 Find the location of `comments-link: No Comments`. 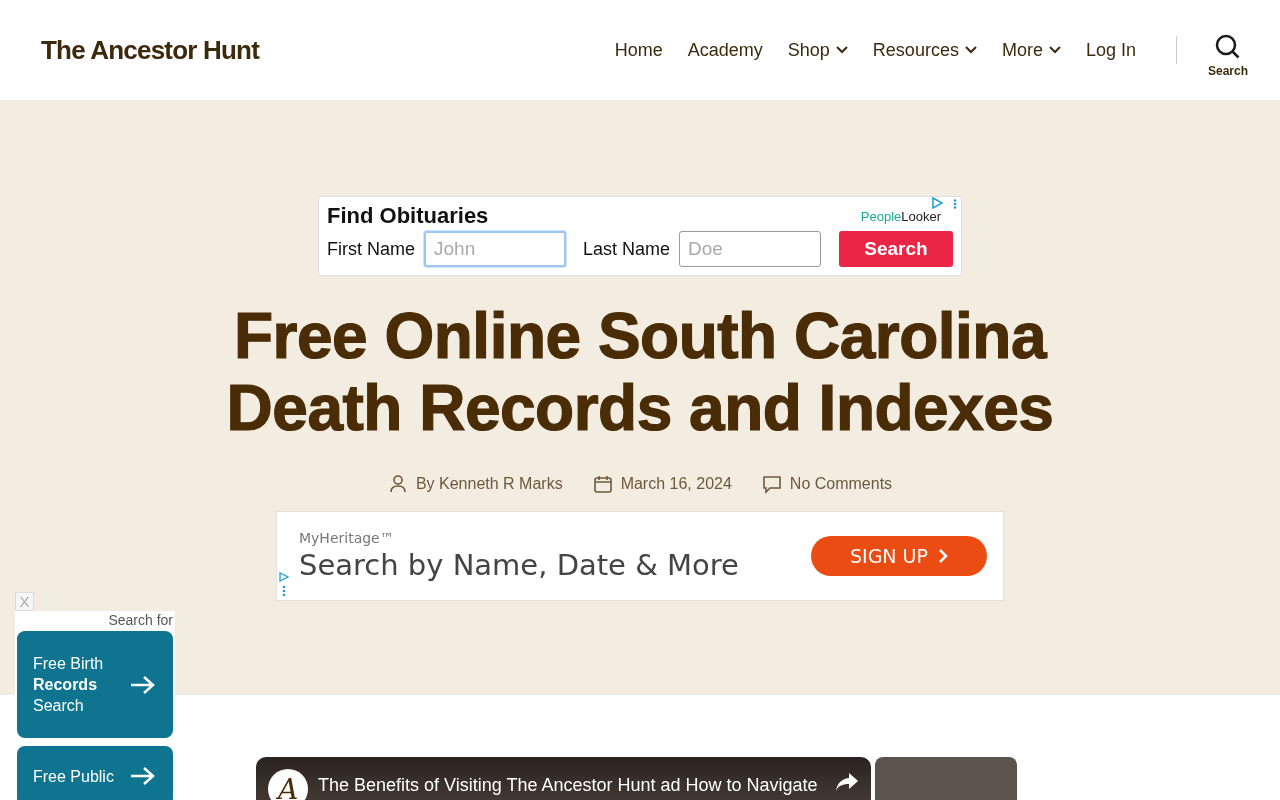

comments-link: No Comments is located at coordinates (841, 484).